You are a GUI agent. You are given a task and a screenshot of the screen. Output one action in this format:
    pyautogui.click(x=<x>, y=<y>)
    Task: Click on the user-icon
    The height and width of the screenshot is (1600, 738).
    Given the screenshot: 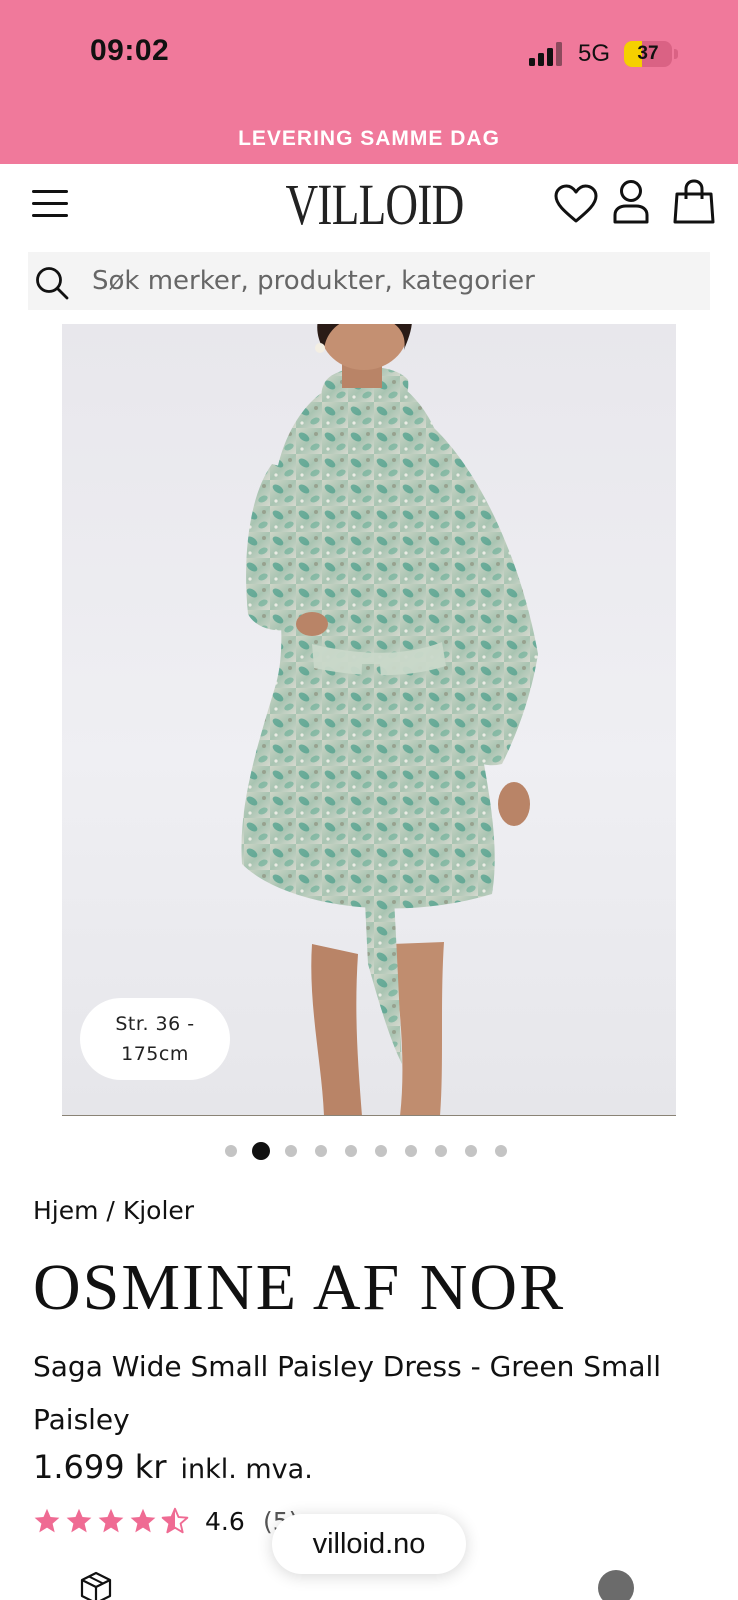 What is the action you would take?
    pyautogui.click(x=631, y=202)
    